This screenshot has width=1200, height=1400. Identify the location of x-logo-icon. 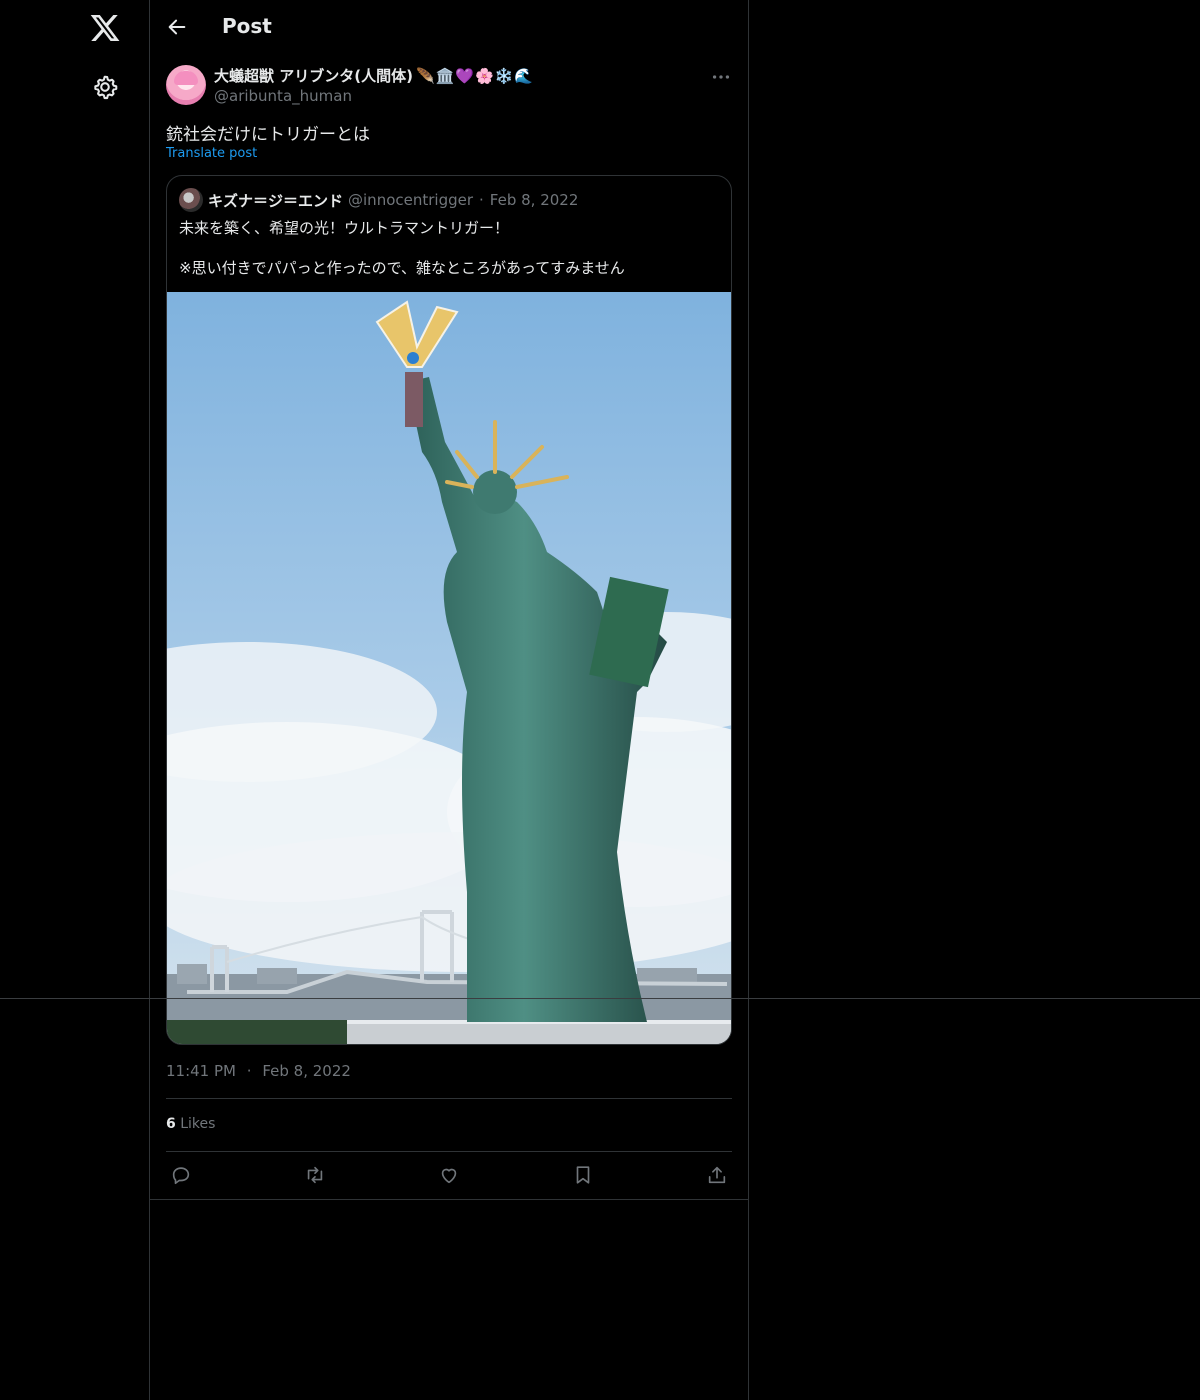
(105, 28).